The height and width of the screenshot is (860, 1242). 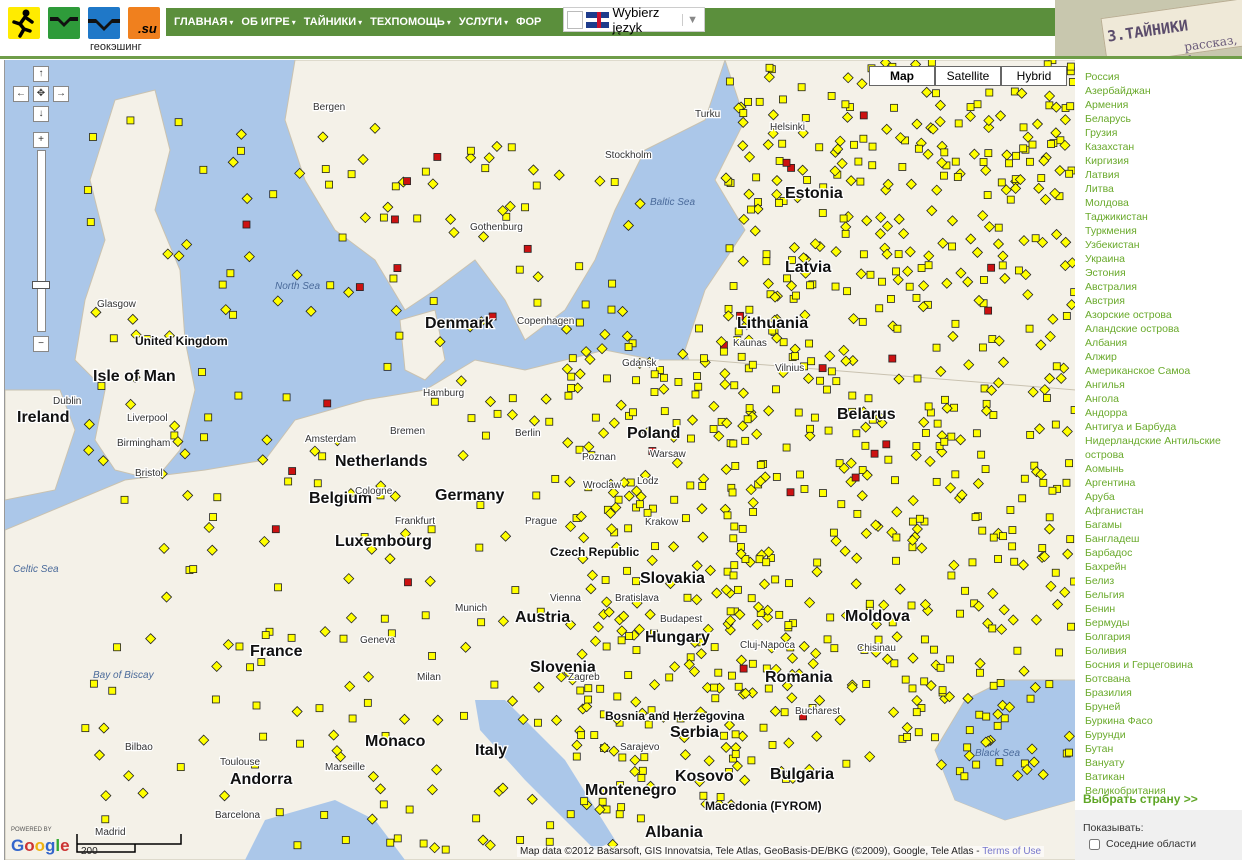 What do you see at coordinates (1160, 539) in the screenshot?
I see `country-link: Бангладеш` at bounding box center [1160, 539].